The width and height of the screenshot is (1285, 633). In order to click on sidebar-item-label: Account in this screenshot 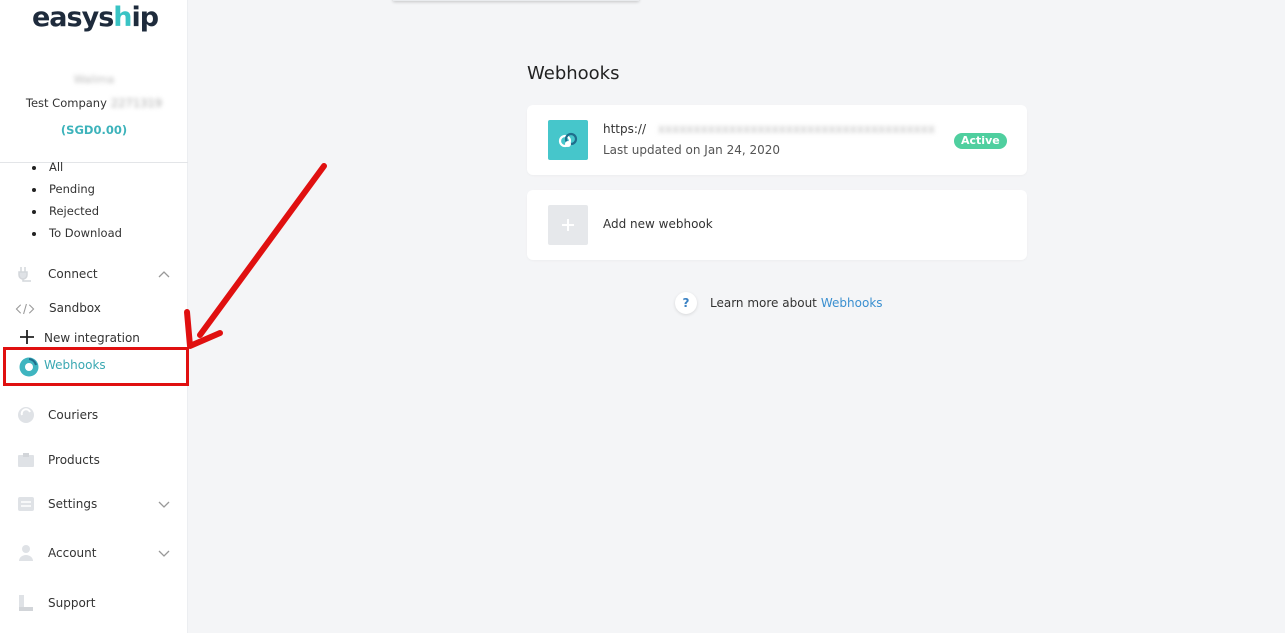, I will do `click(72, 553)`.